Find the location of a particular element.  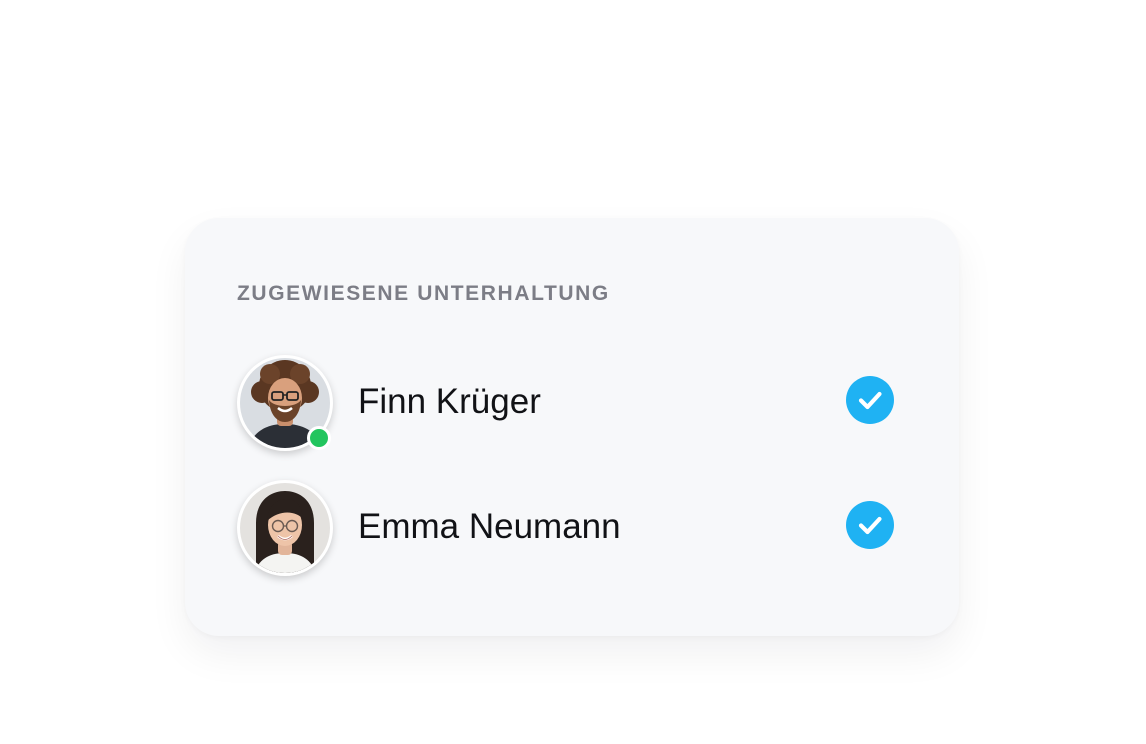

assignee-name: Emma Neumann is located at coordinates (489, 526).